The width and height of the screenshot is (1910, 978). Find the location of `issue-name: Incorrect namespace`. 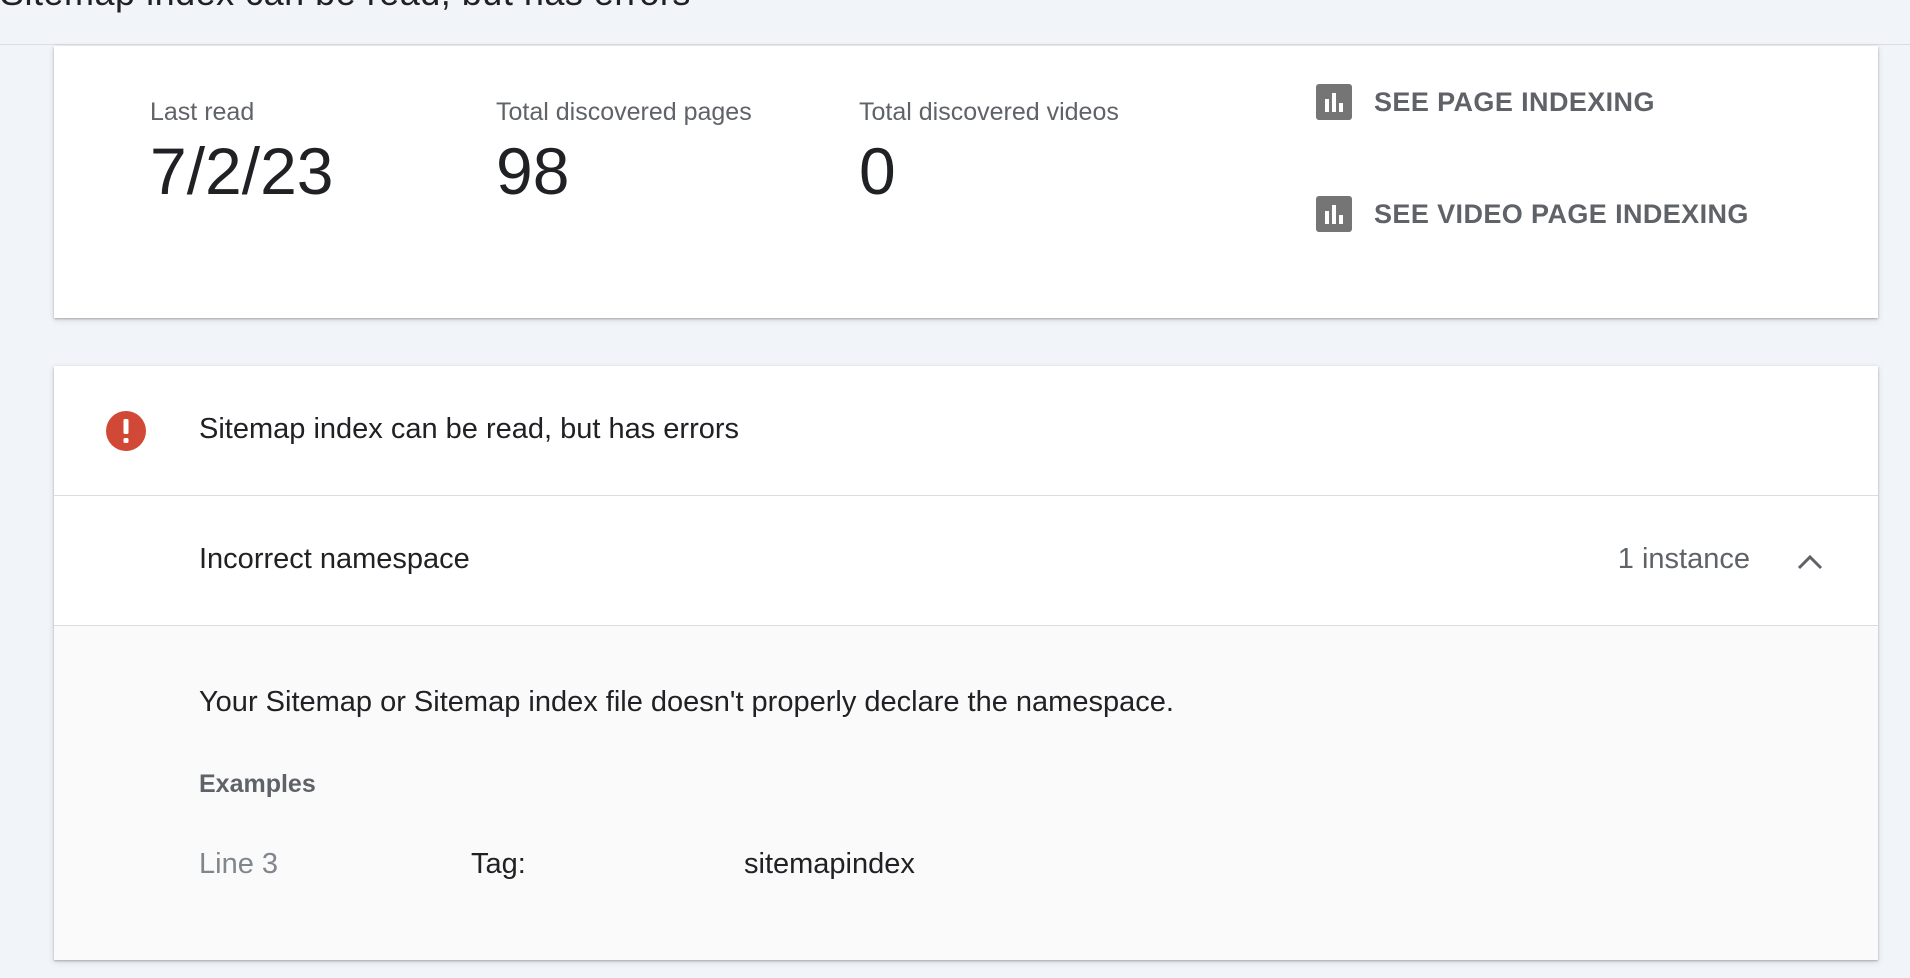

issue-name: Incorrect namespace is located at coordinates (334, 559).